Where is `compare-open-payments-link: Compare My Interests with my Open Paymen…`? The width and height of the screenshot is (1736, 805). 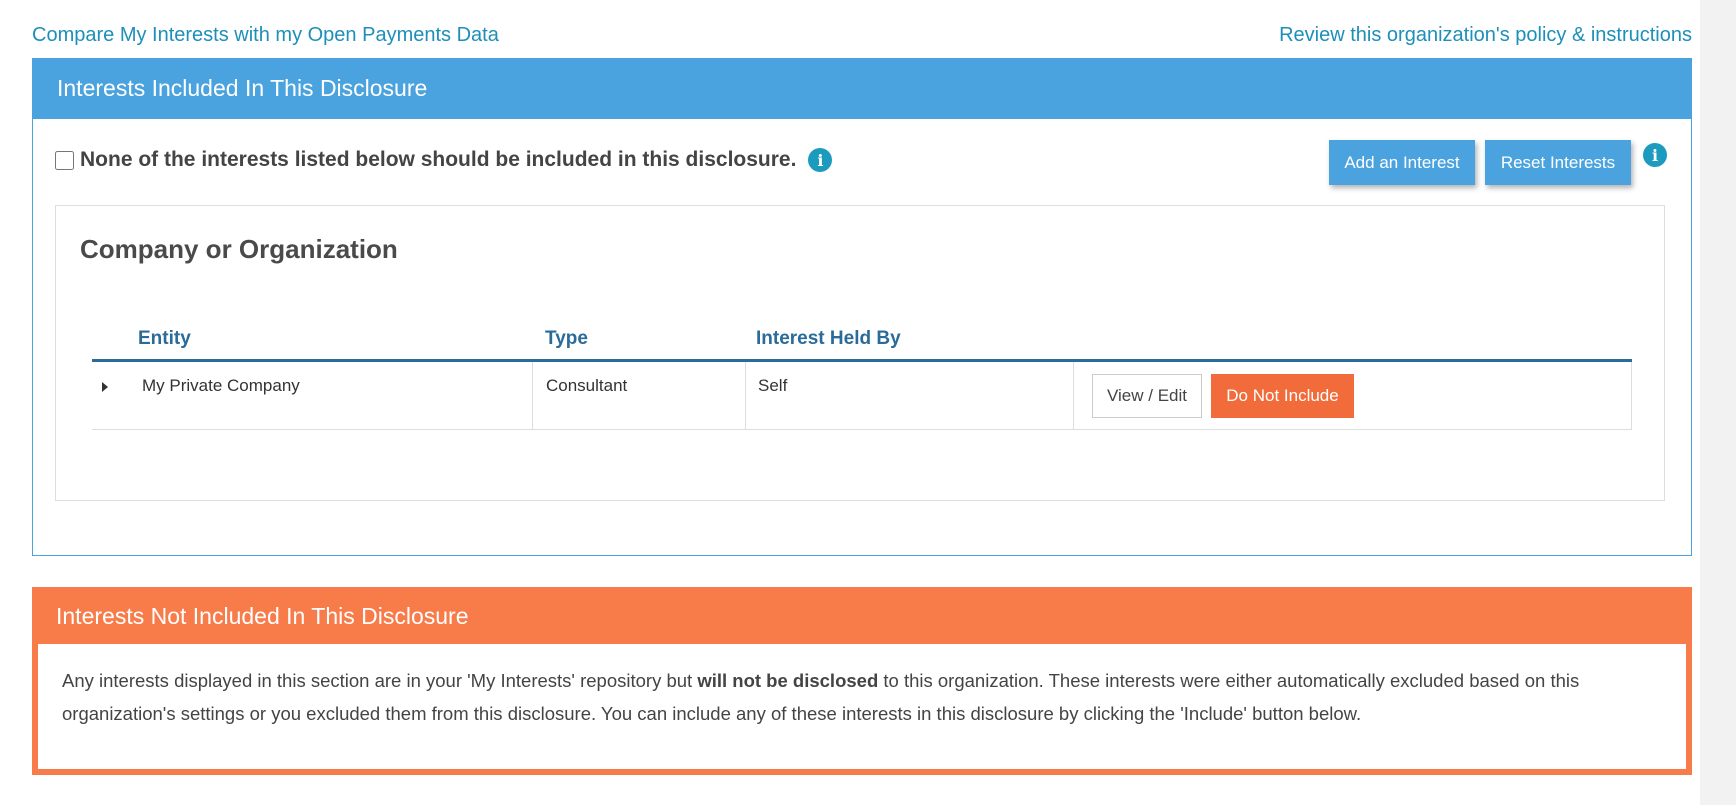
compare-open-payments-link: Compare My Interests with my Open Paymen… is located at coordinates (265, 35).